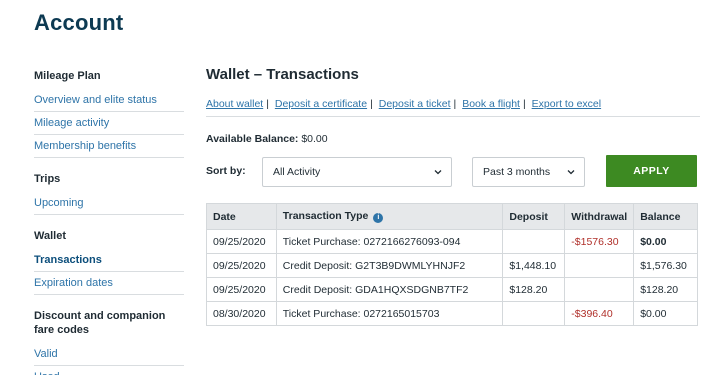 This screenshot has height=375, width=728. Describe the element at coordinates (389, 241) in the screenshot. I see `cell-transaction-type: Ticket Purchase: 0272166276093-094` at that location.